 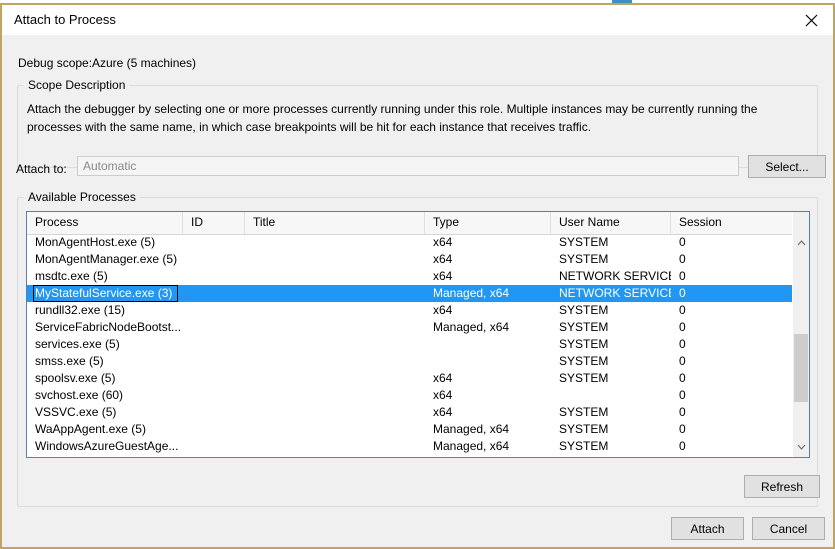 What do you see at coordinates (707, 528) in the screenshot?
I see `attach-button: Attach` at bounding box center [707, 528].